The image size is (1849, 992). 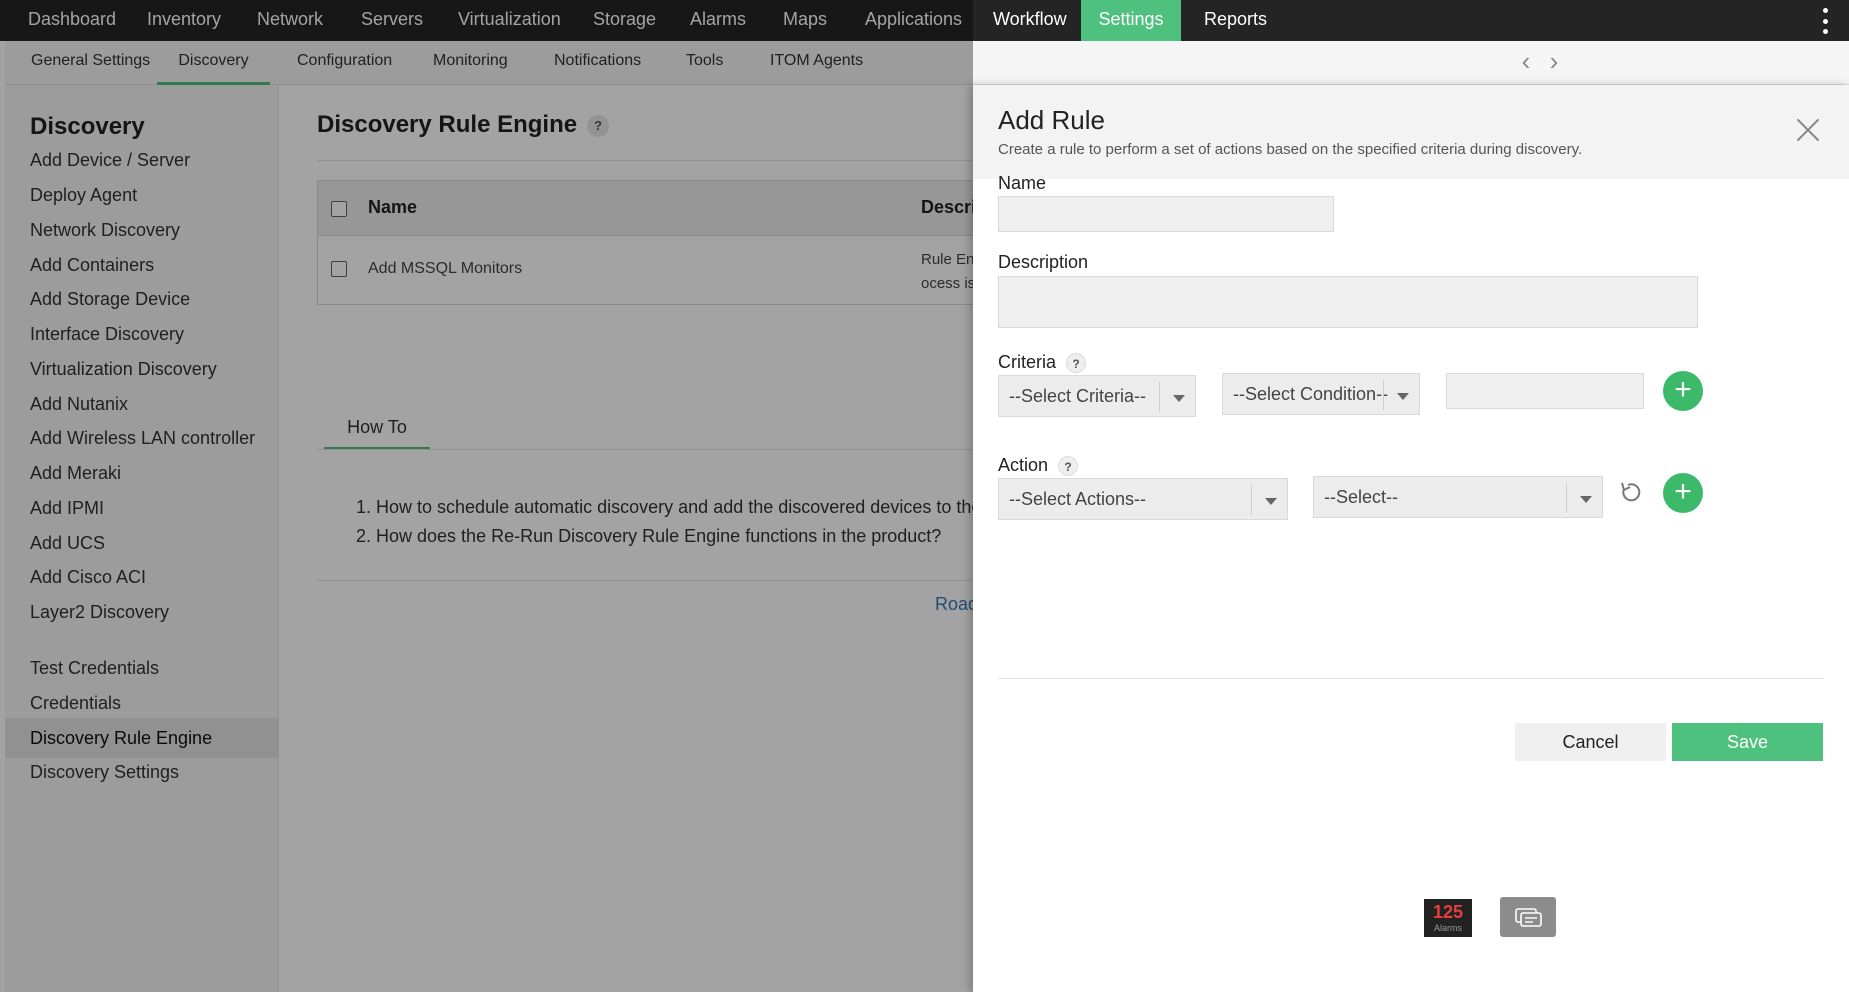 I want to click on panel-title: Add Rule, so click(x=1051, y=120).